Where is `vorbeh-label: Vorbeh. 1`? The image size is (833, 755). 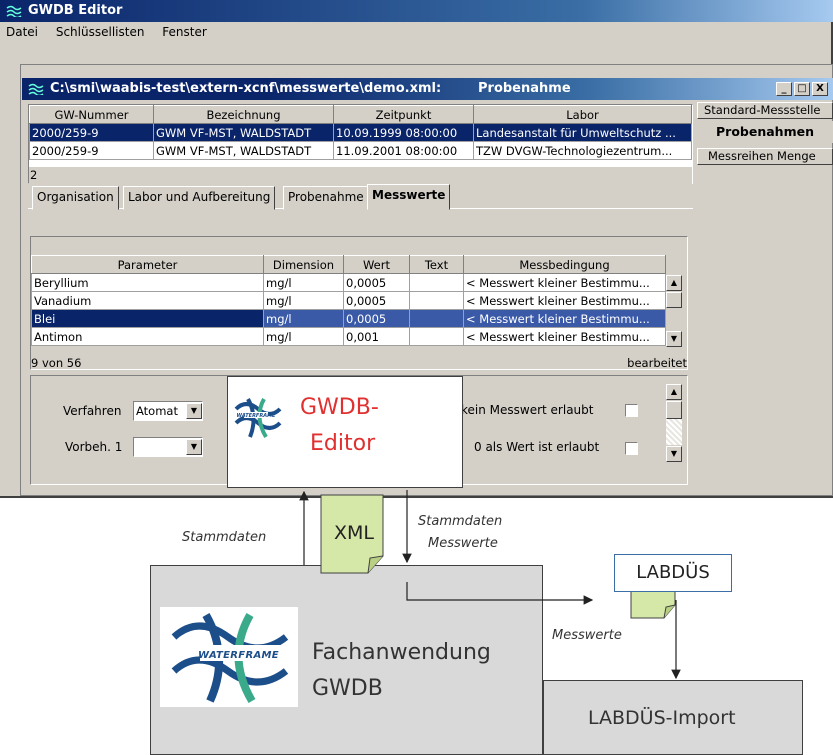 vorbeh-label: Vorbeh. 1 is located at coordinates (94, 447).